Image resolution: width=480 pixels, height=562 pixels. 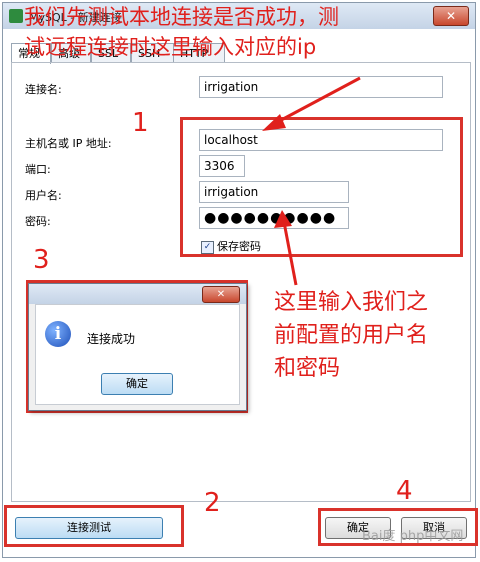 I want to click on arrow-to-host-field, so click(x=311, y=103).